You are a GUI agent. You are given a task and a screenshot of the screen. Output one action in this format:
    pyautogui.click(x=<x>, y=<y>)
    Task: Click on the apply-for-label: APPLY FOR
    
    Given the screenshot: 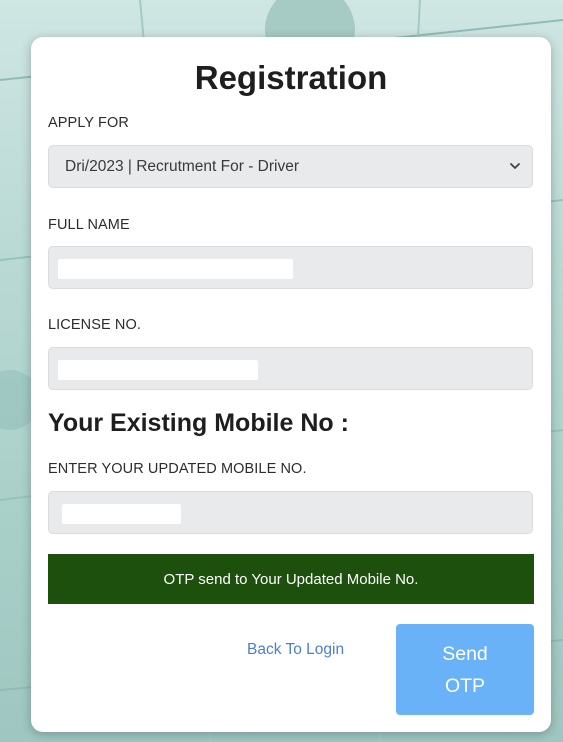 What is the action you would take?
    pyautogui.click(x=88, y=123)
    